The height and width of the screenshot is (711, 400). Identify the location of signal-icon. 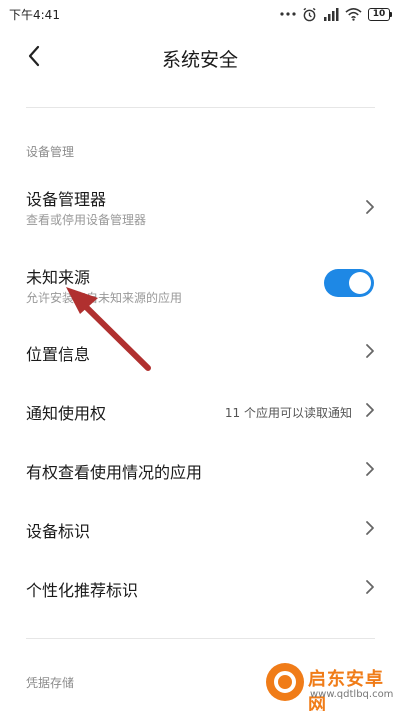
(331, 14).